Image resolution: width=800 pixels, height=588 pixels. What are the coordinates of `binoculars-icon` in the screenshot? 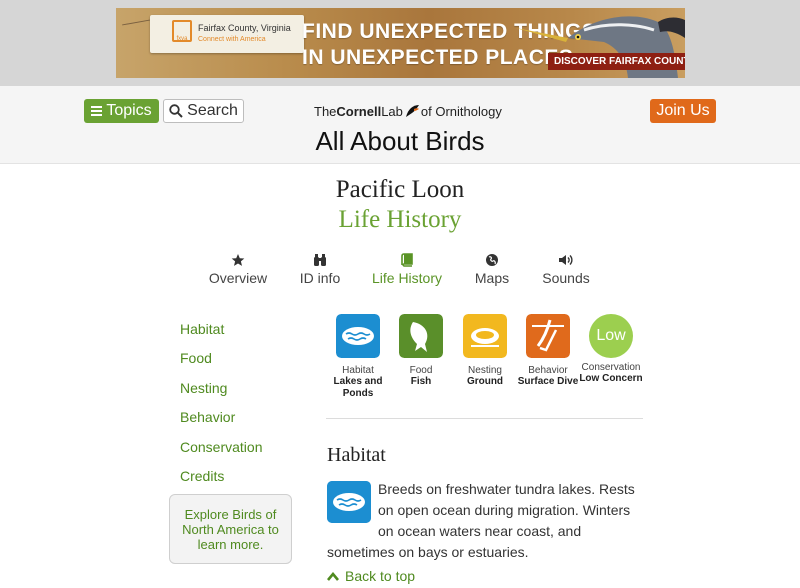 It's located at (320, 260).